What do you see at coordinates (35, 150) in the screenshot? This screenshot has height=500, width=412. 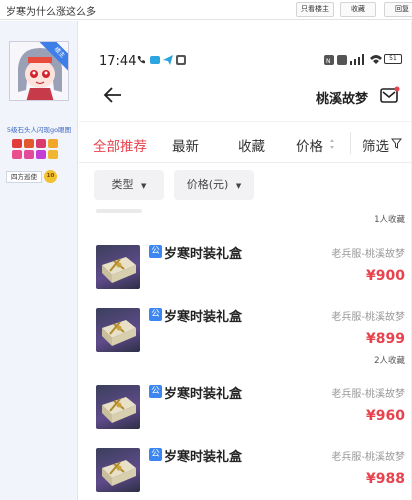 I see `medal-row` at bounding box center [35, 150].